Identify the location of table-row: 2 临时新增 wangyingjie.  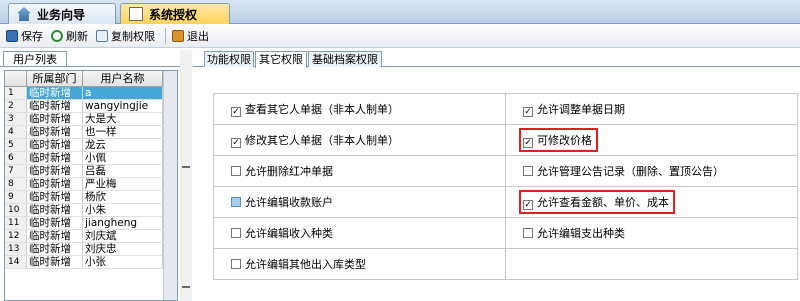
(91, 106).